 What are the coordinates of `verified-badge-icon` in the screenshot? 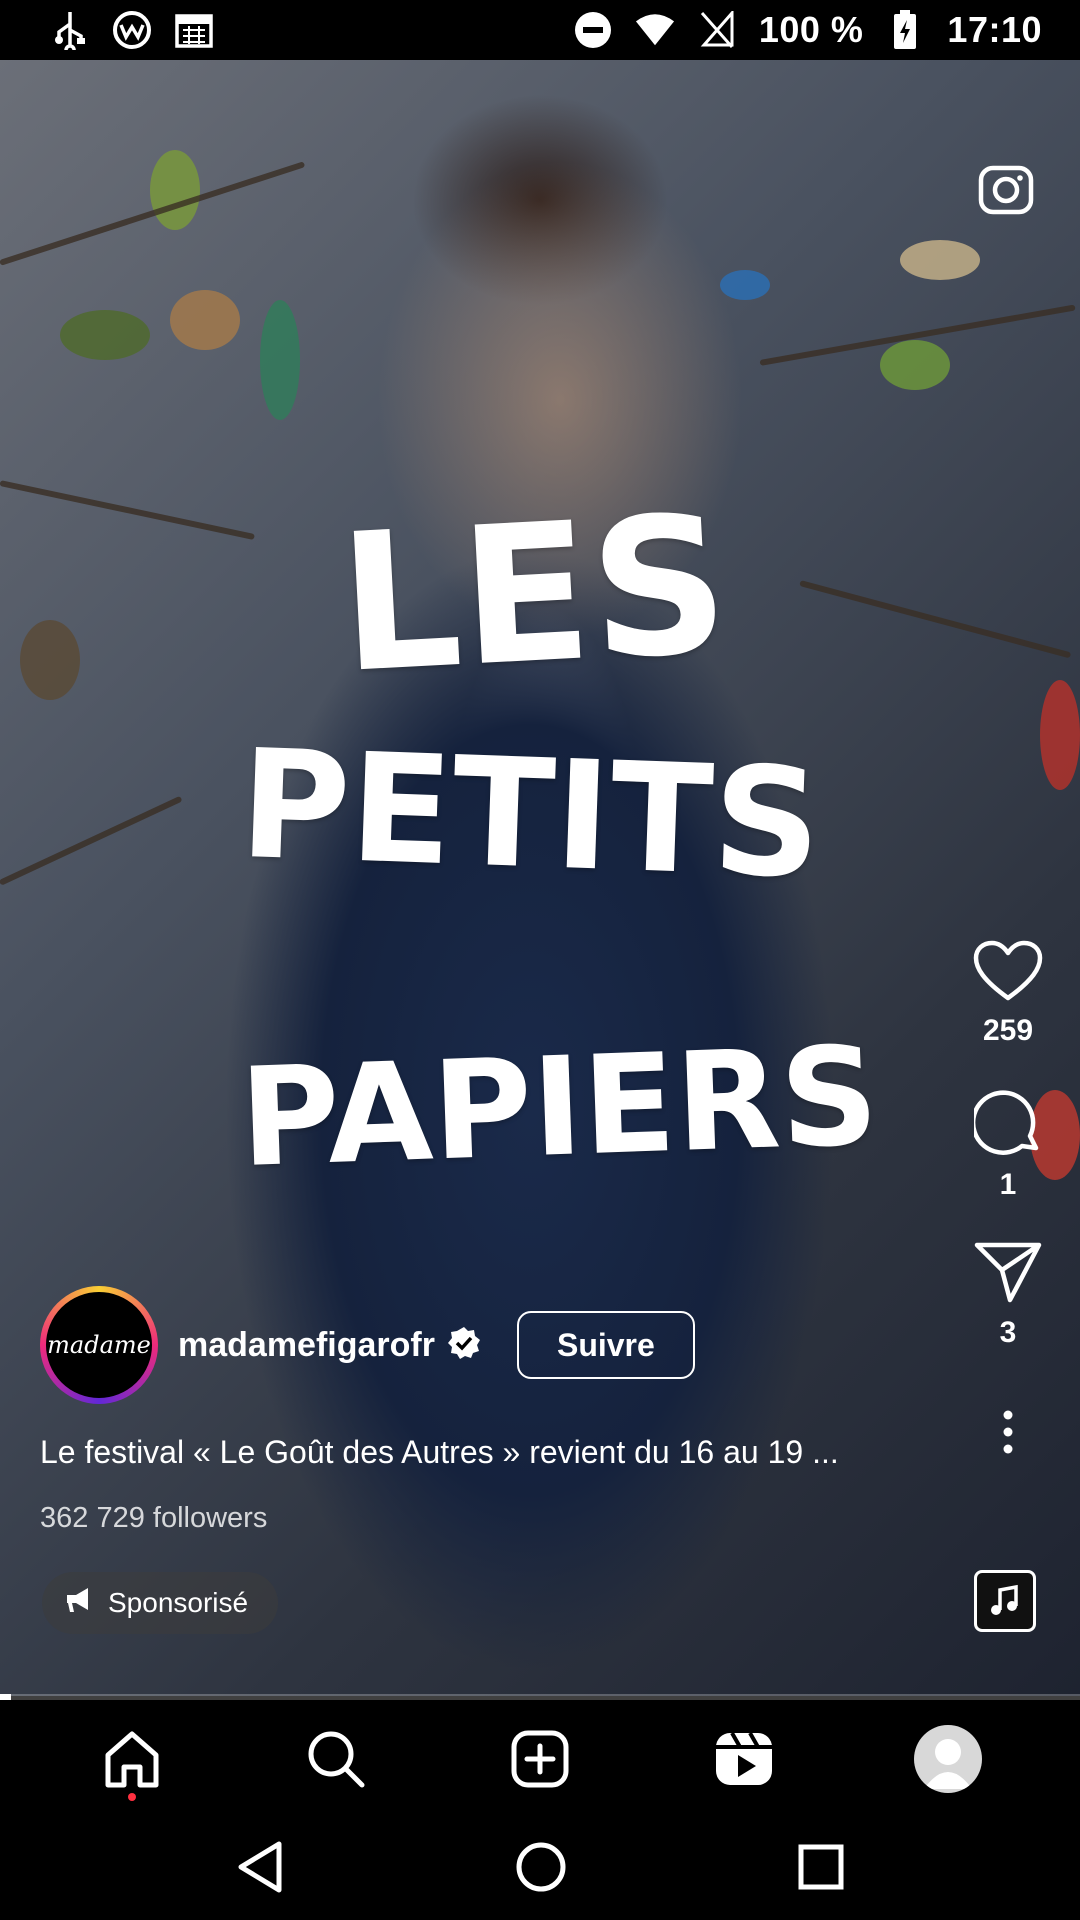 It's located at (464, 1345).